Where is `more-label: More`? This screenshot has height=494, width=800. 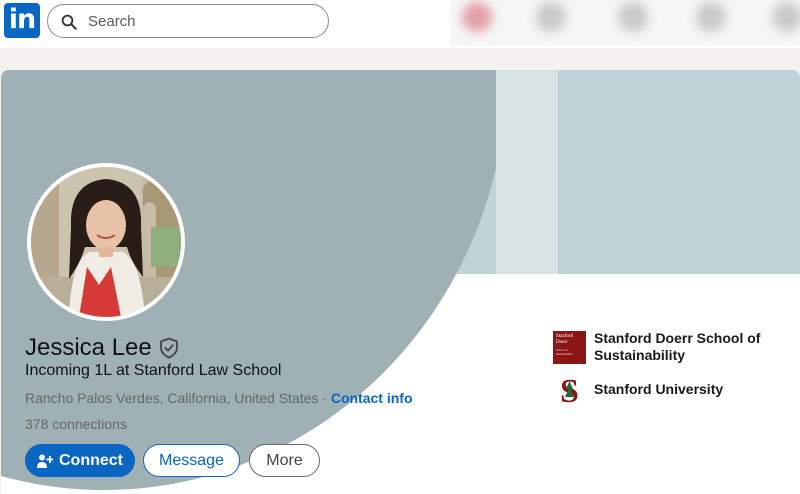
more-label: More is located at coordinates (284, 460).